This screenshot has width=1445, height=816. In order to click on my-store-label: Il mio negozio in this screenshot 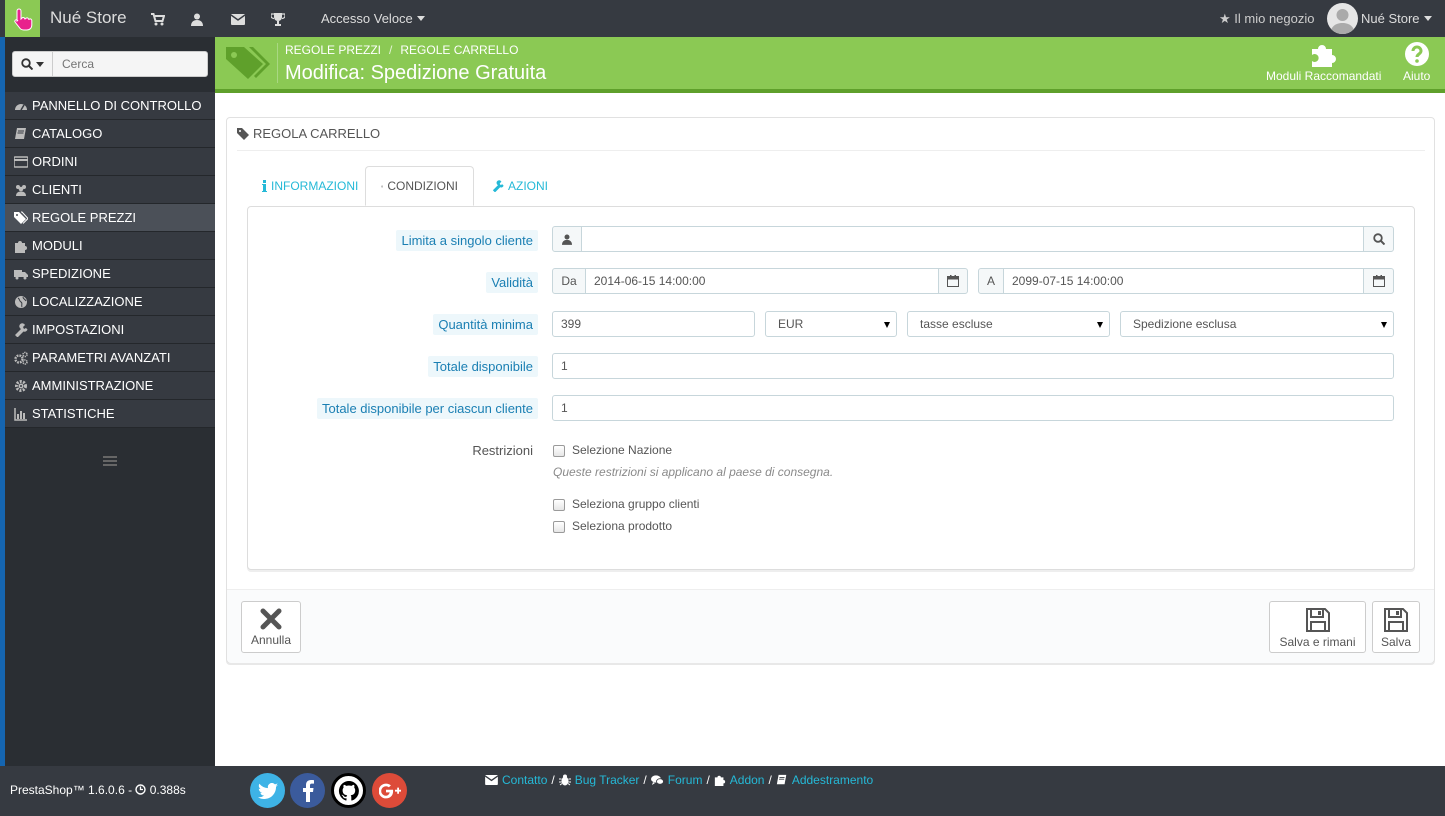, I will do `click(1274, 18)`.